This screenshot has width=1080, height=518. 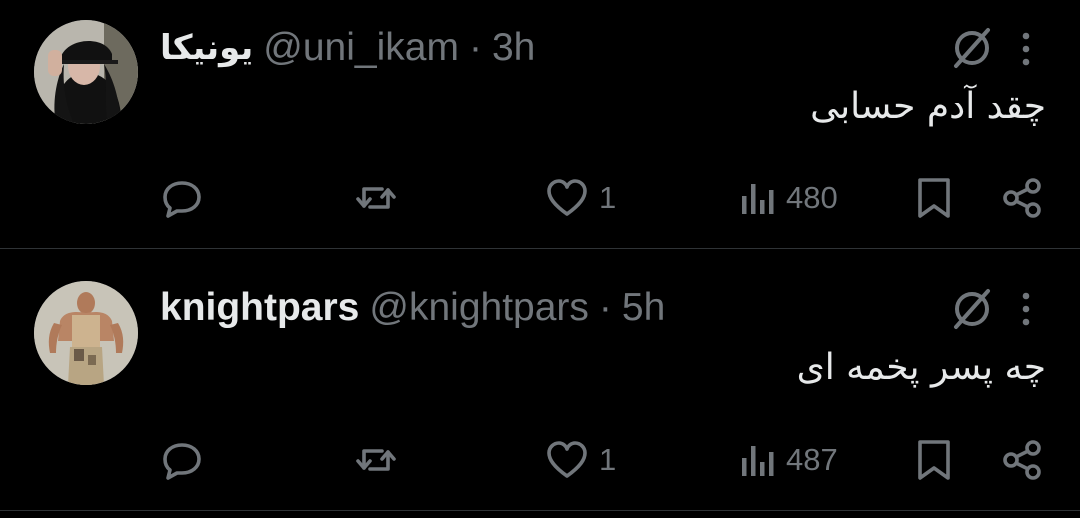 I want to click on divider, so click(x=540, y=510).